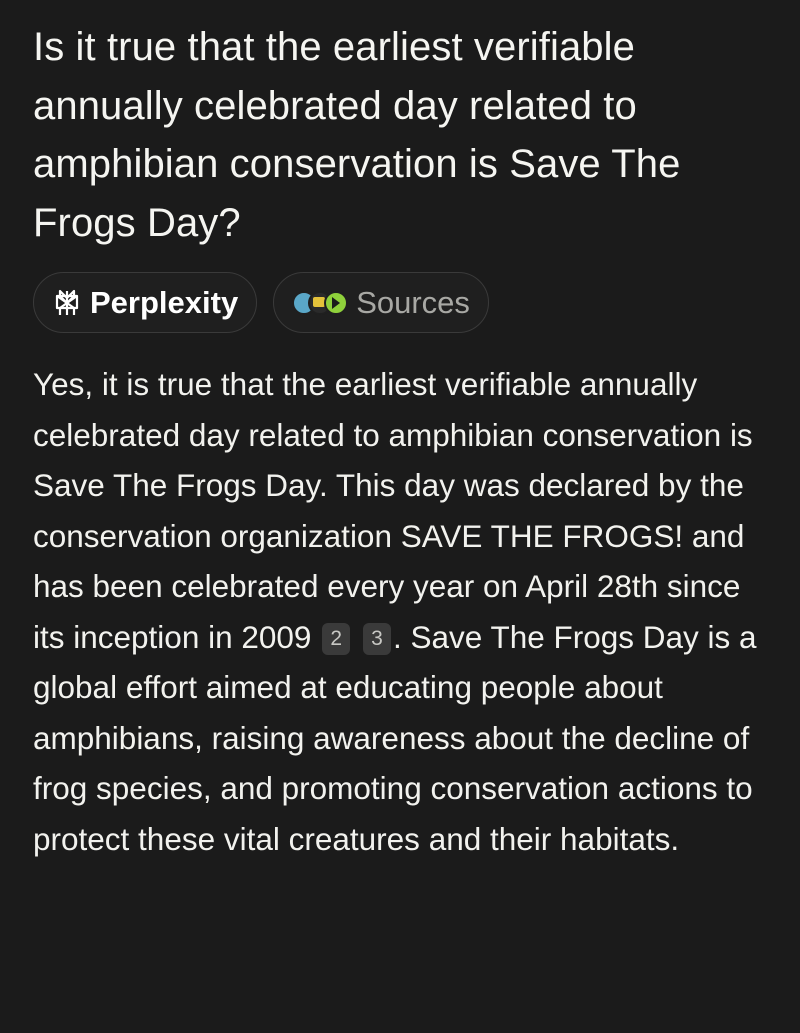 The image size is (800, 1033). I want to click on sources-chip-label: Sources, so click(413, 302).